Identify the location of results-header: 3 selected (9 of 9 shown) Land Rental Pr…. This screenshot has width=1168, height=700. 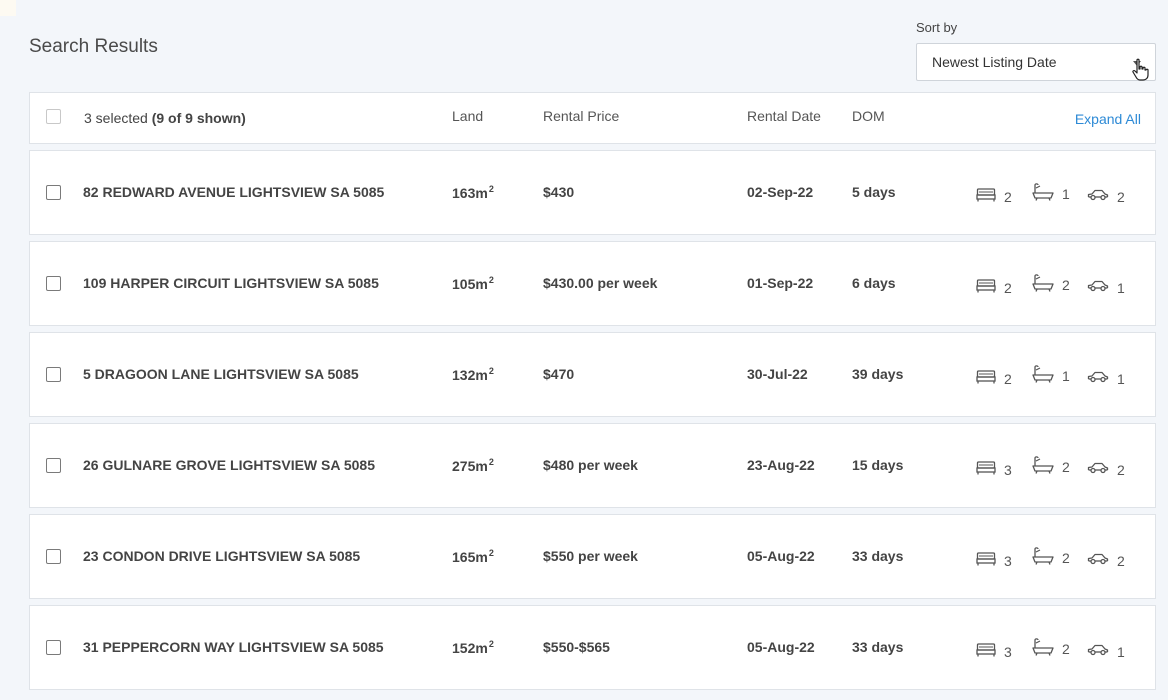
(592, 118).